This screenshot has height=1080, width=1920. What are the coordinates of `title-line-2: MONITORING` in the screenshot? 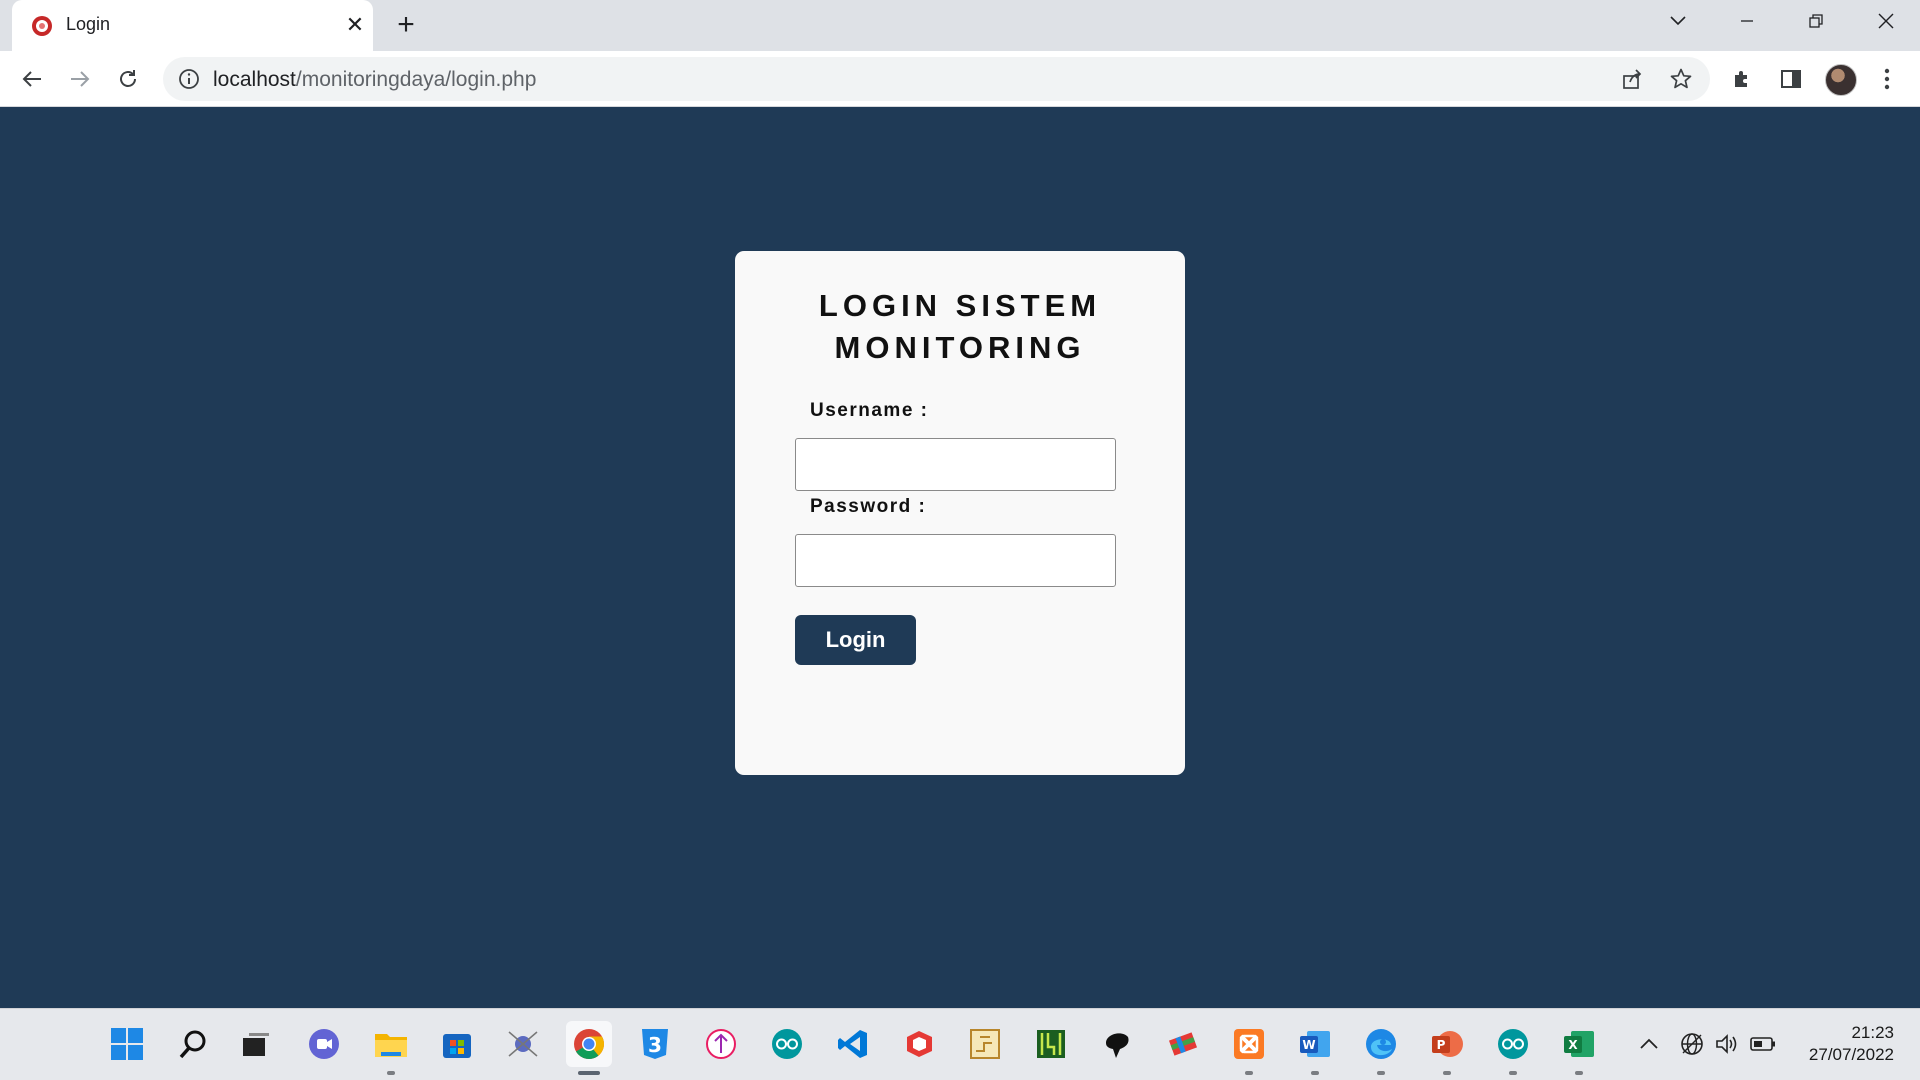 It's located at (960, 347).